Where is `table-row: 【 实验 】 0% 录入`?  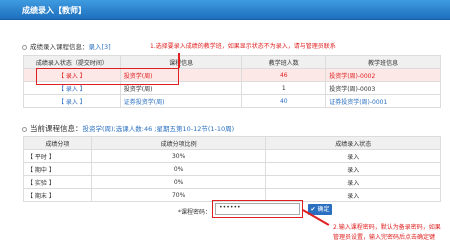
table-row: 【 实验 】 0% 录入 is located at coordinates (232, 182).